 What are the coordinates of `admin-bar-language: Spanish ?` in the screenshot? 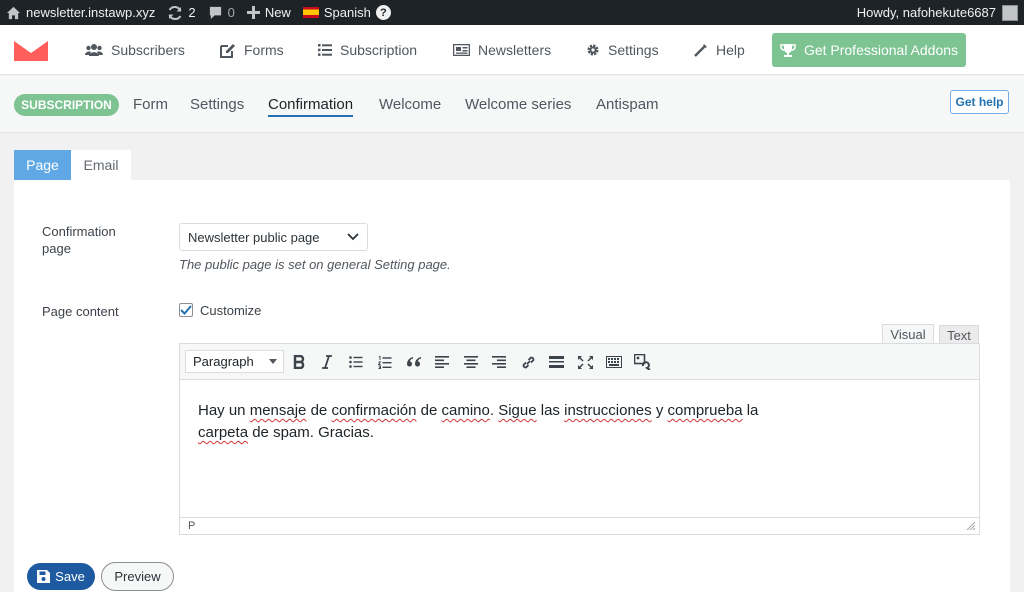 It's located at (347, 12).